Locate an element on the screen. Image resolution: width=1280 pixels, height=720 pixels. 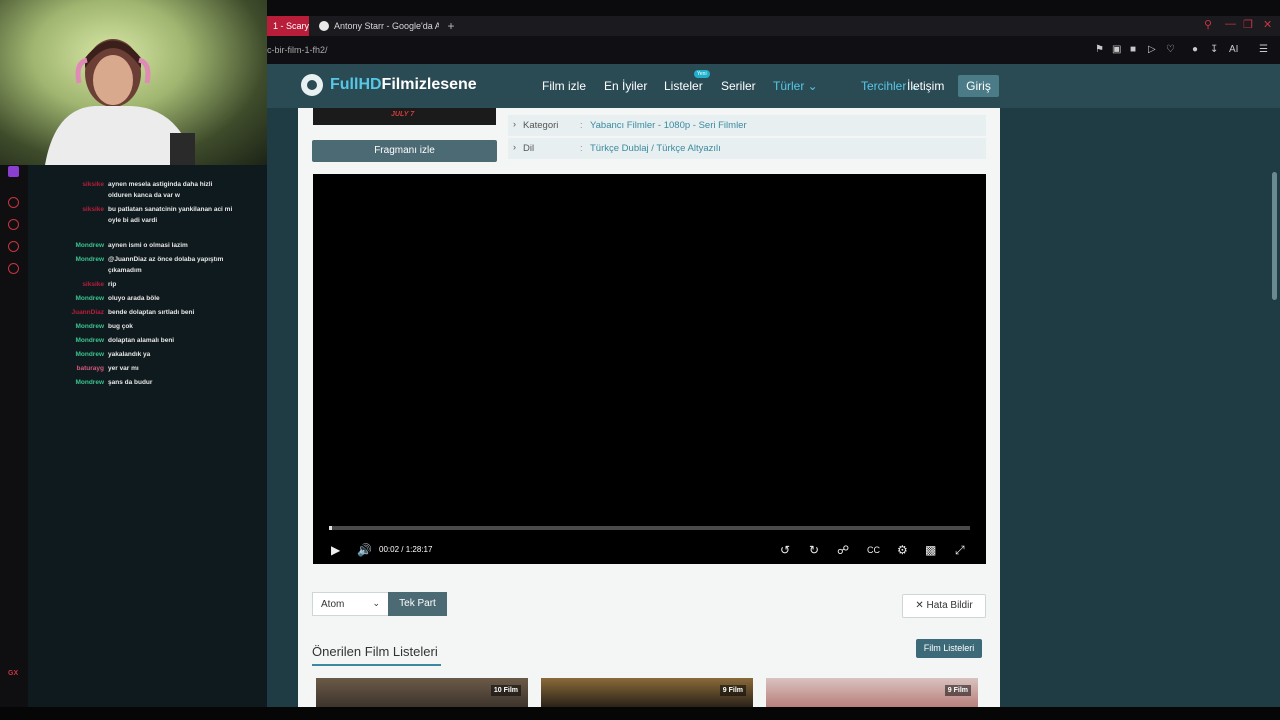
chat-text: yer var mı is located at coordinates (123, 368).